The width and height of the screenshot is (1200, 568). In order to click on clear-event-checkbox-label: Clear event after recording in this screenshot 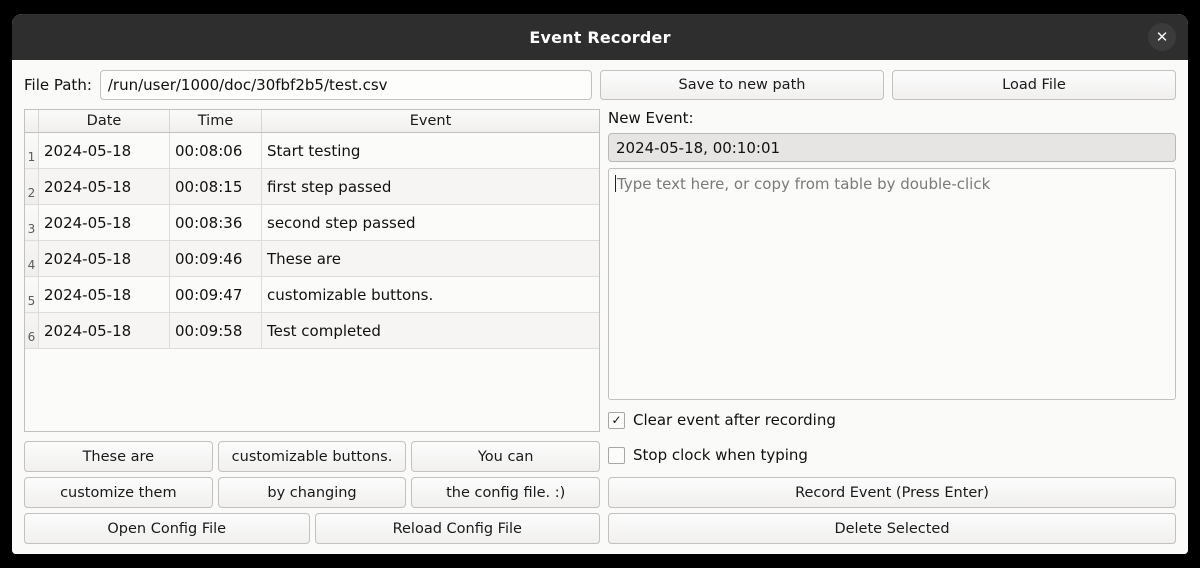, I will do `click(734, 420)`.